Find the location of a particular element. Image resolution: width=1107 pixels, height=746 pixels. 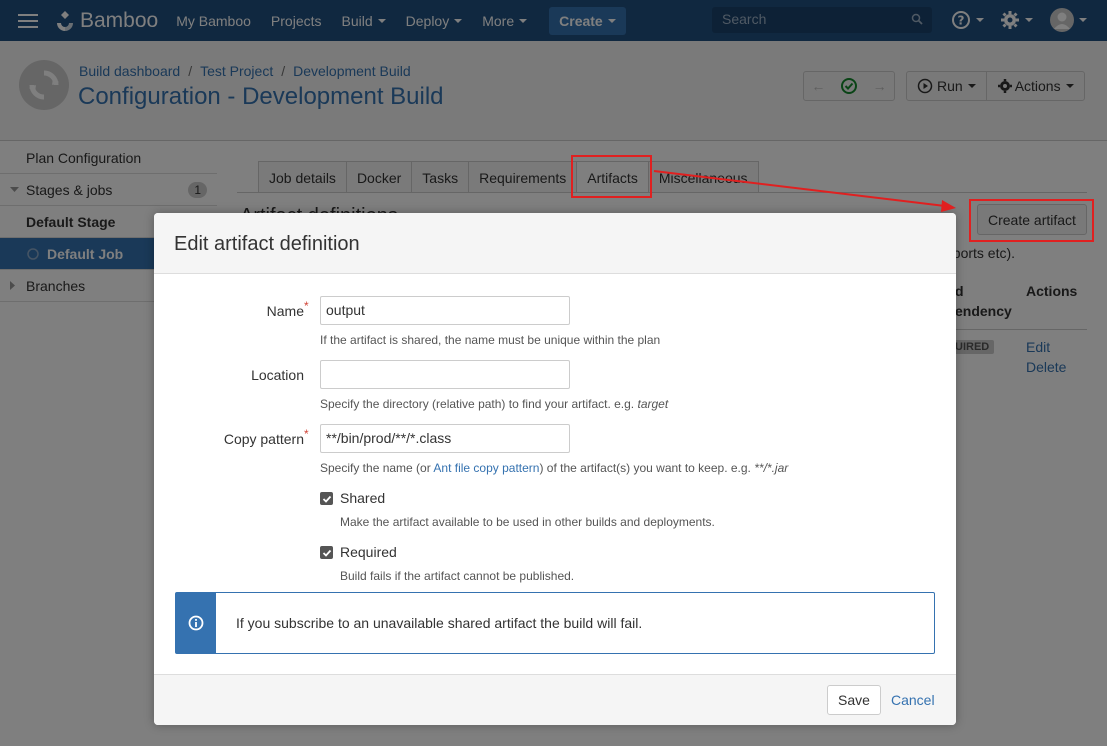

arrow-head-icon is located at coordinates (948, 206).